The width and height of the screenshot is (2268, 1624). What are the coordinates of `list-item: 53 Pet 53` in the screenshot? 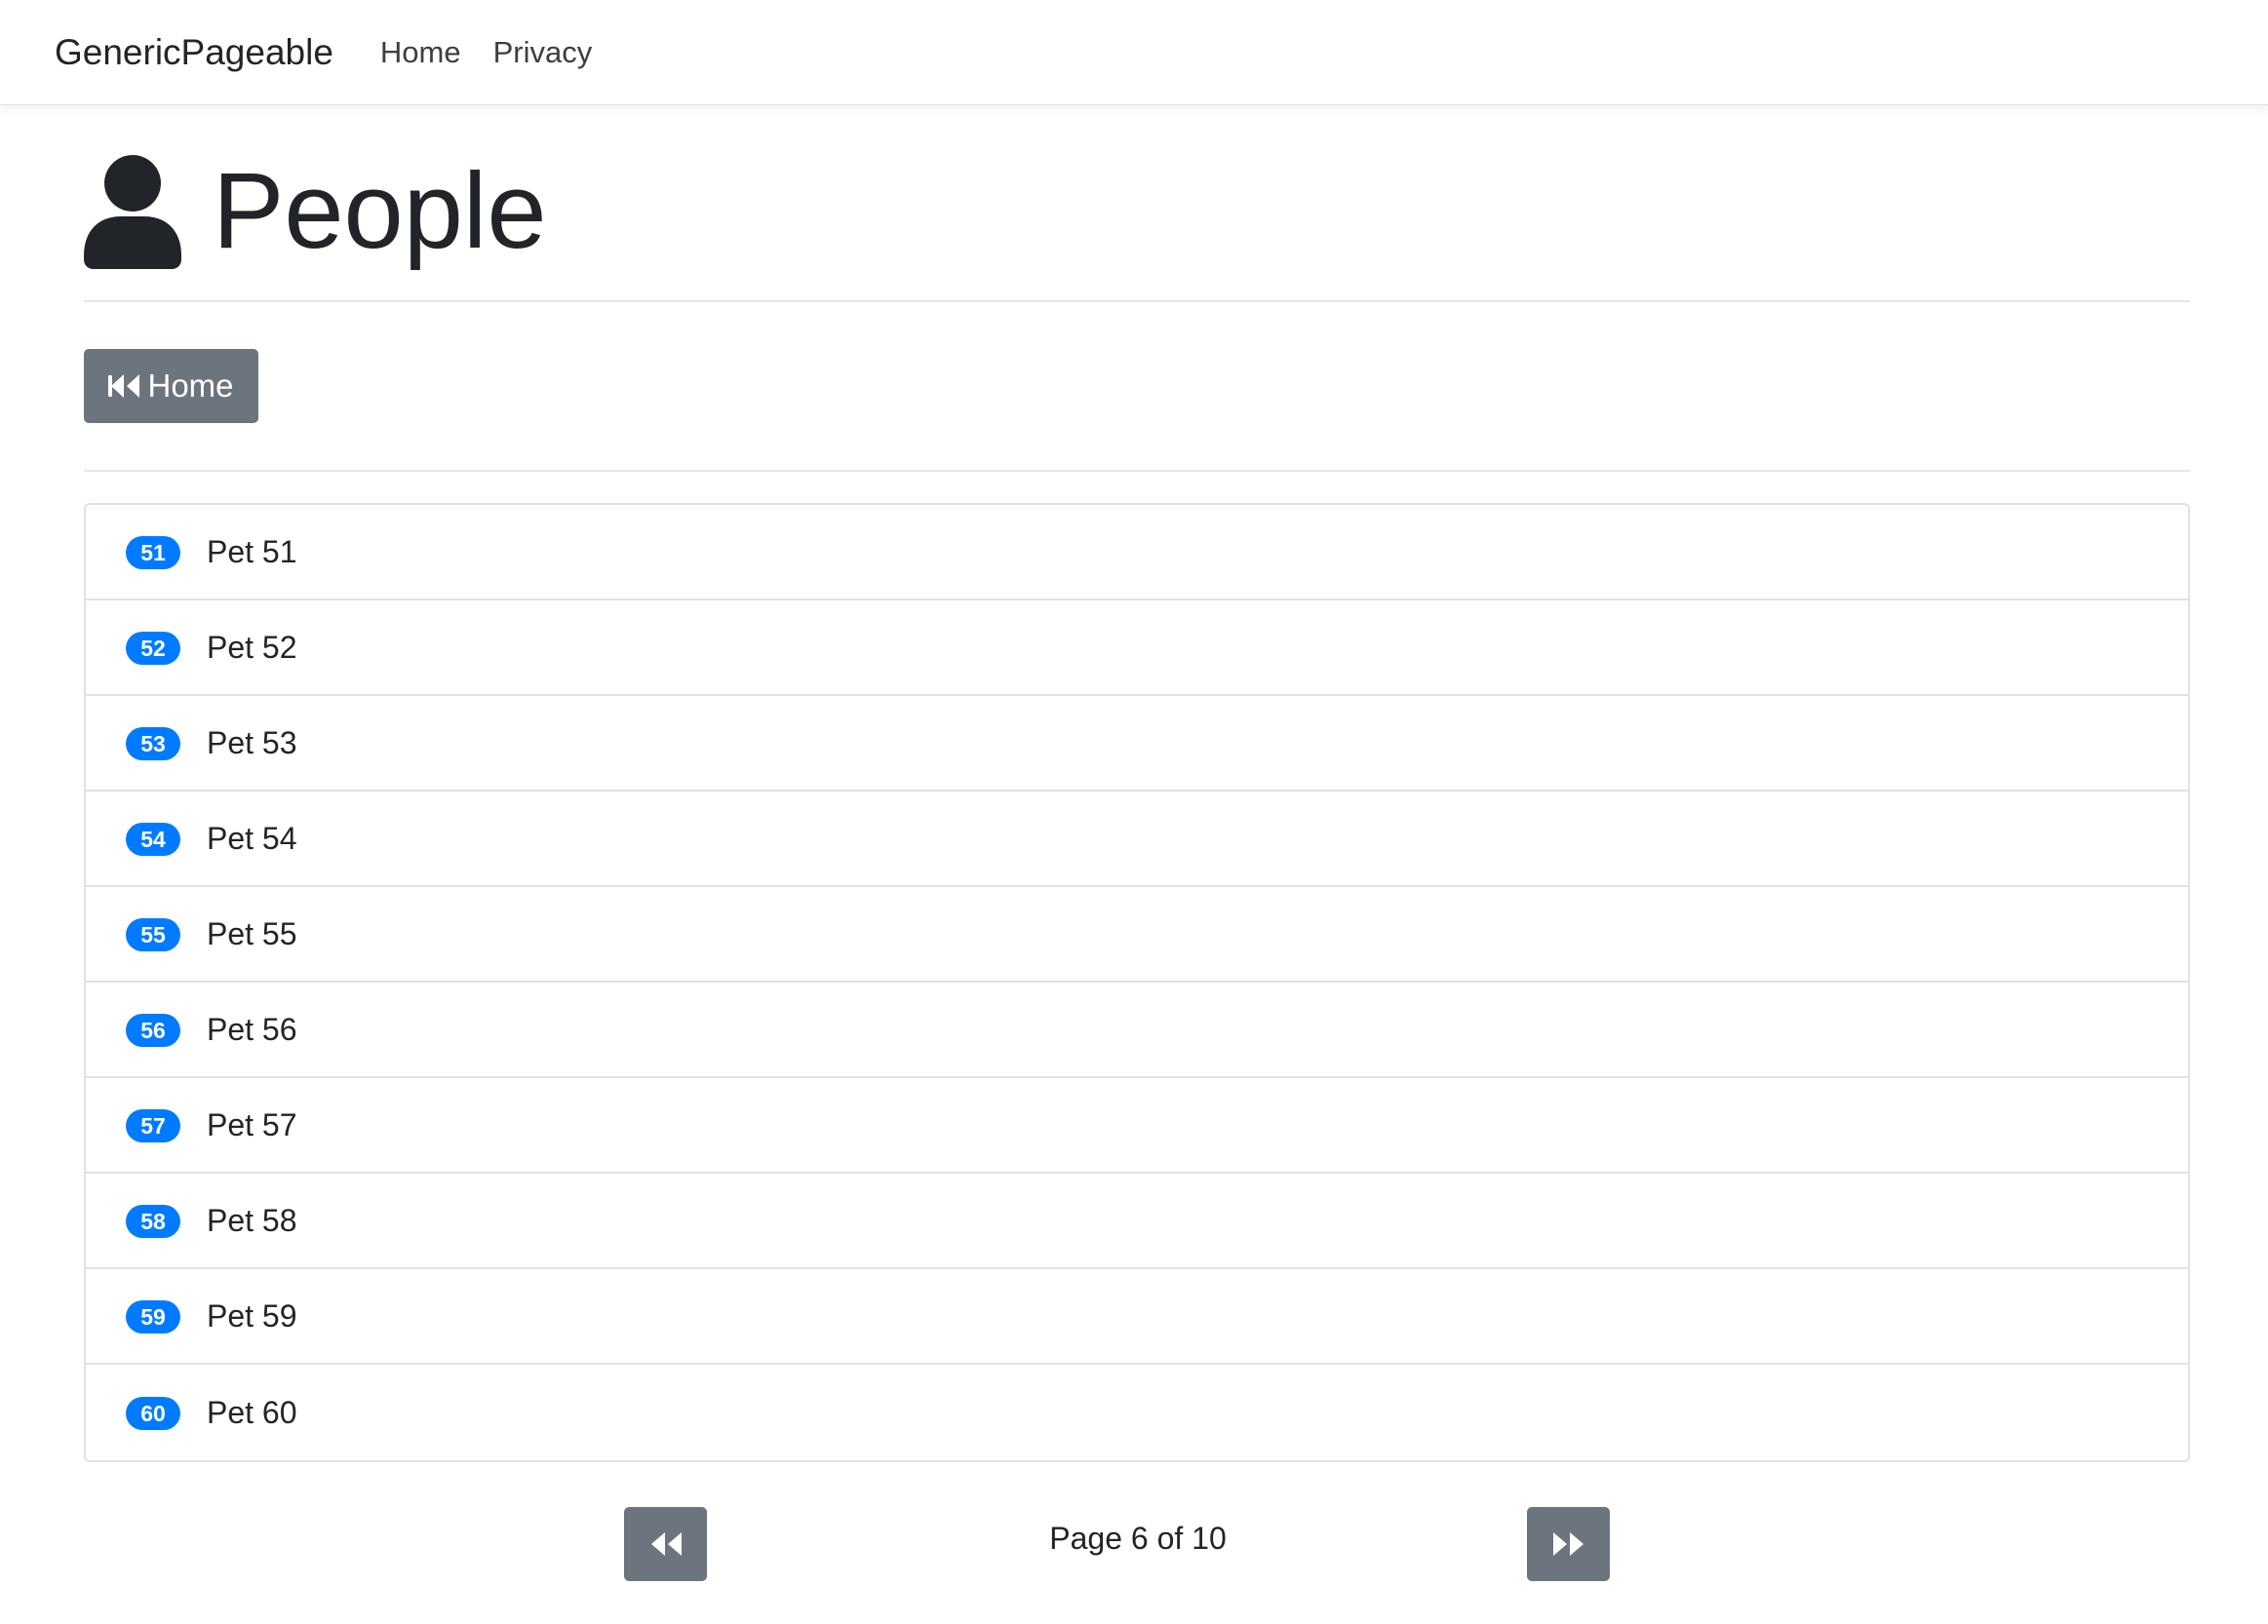 It's located at (1137, 744).